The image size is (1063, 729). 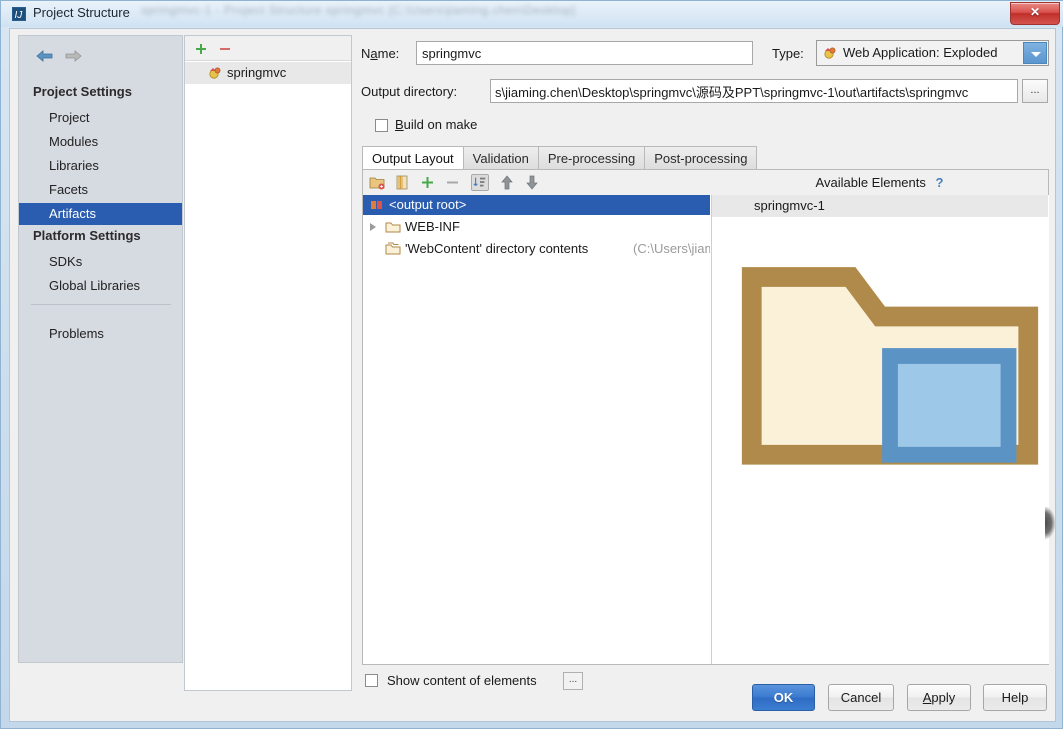 I want to click on apply-button: Apply, so click(x=939, y=697).